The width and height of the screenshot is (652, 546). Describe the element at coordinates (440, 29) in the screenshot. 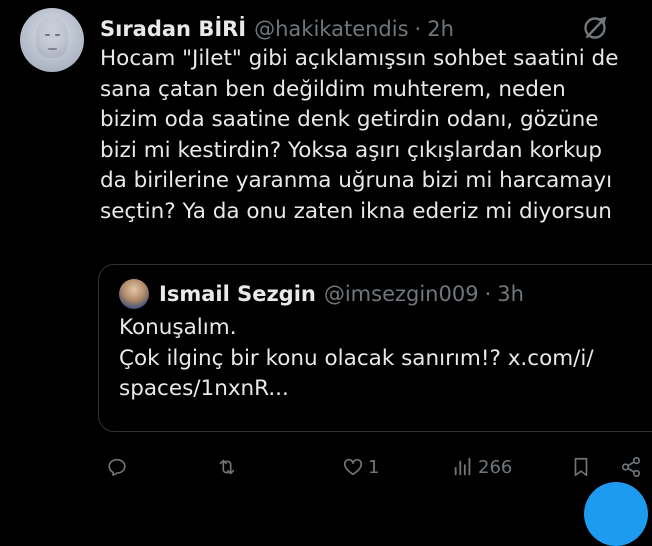

I see `tweet-time: 2h` at that location.